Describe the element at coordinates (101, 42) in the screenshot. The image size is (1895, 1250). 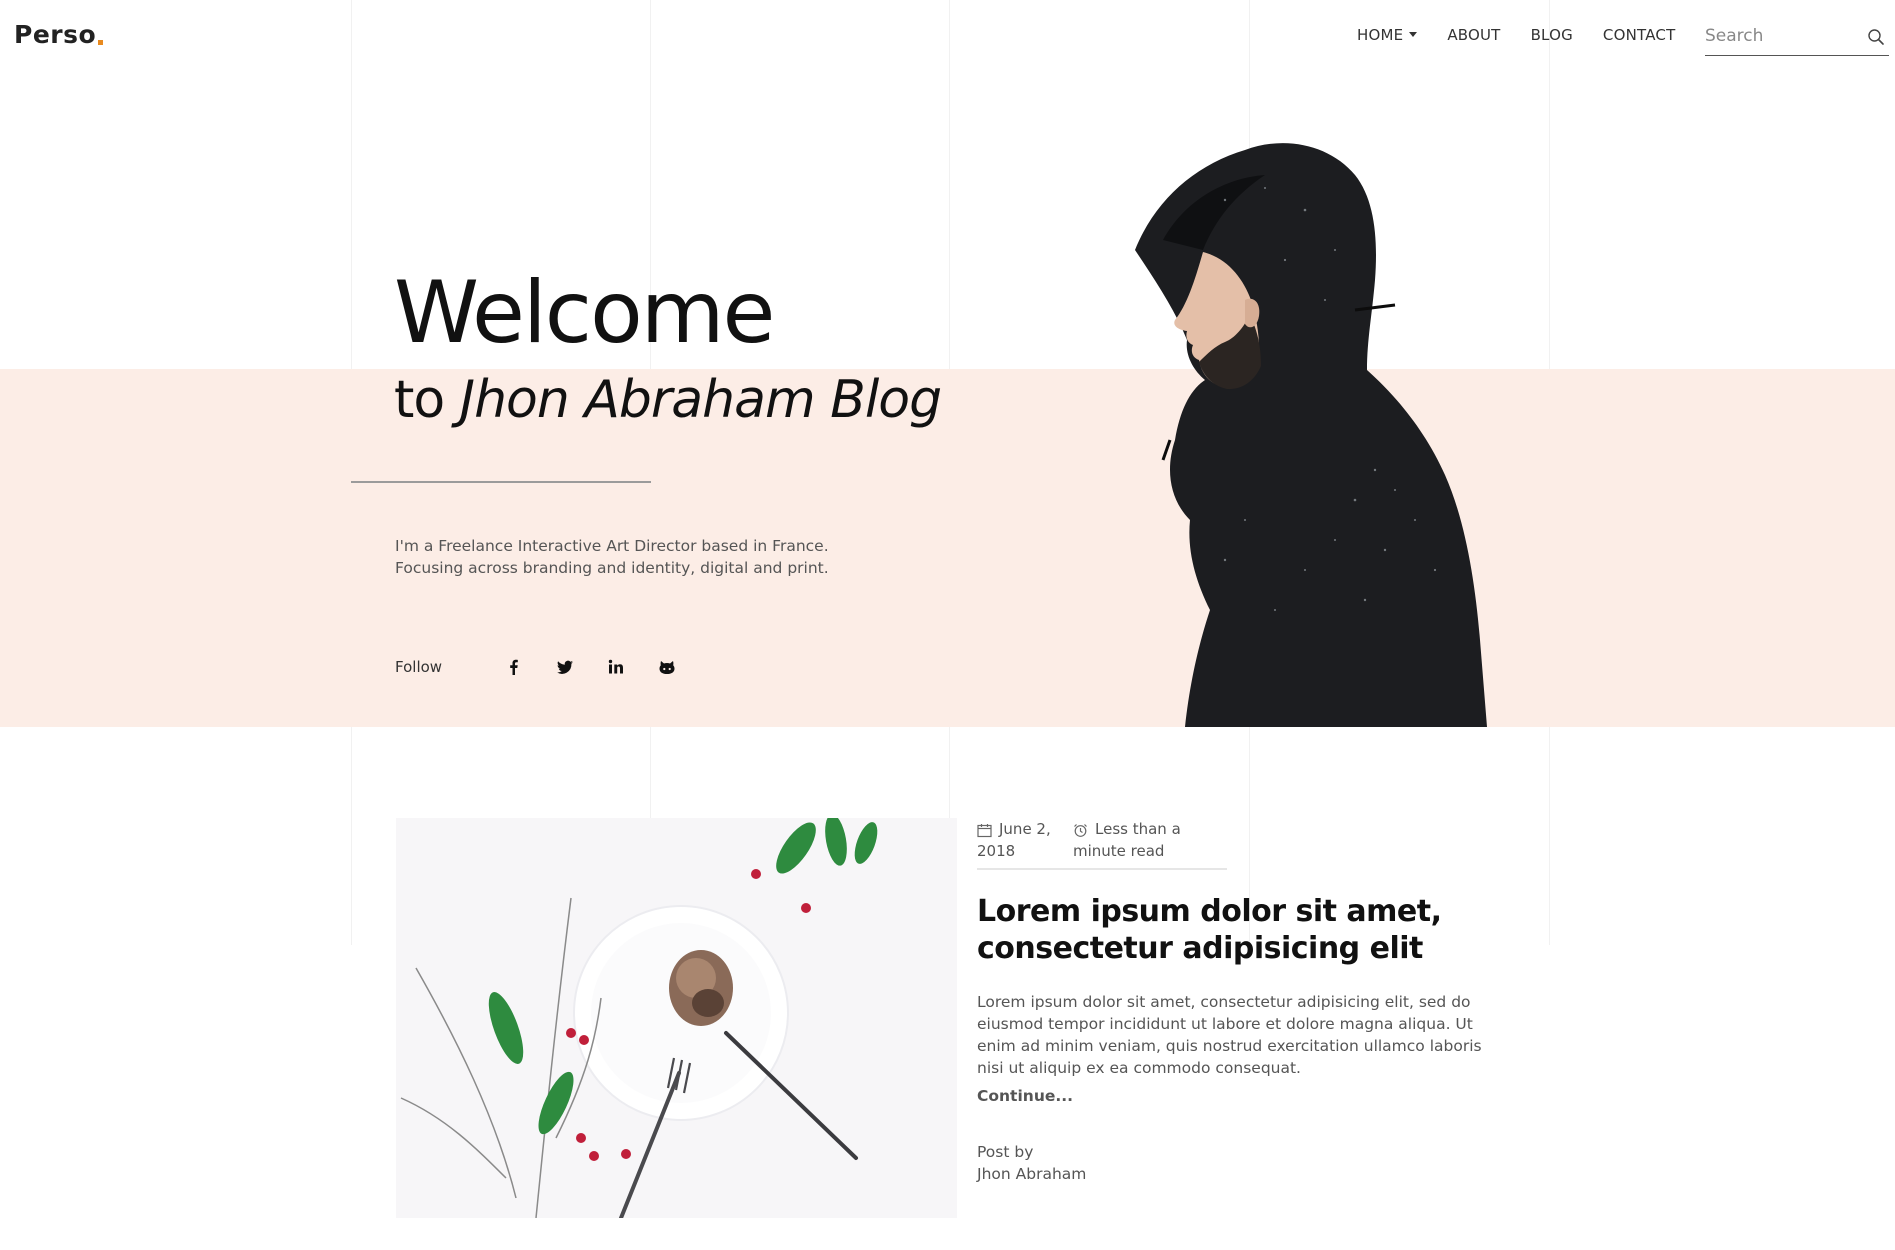
I see `logo-dot` at that location.